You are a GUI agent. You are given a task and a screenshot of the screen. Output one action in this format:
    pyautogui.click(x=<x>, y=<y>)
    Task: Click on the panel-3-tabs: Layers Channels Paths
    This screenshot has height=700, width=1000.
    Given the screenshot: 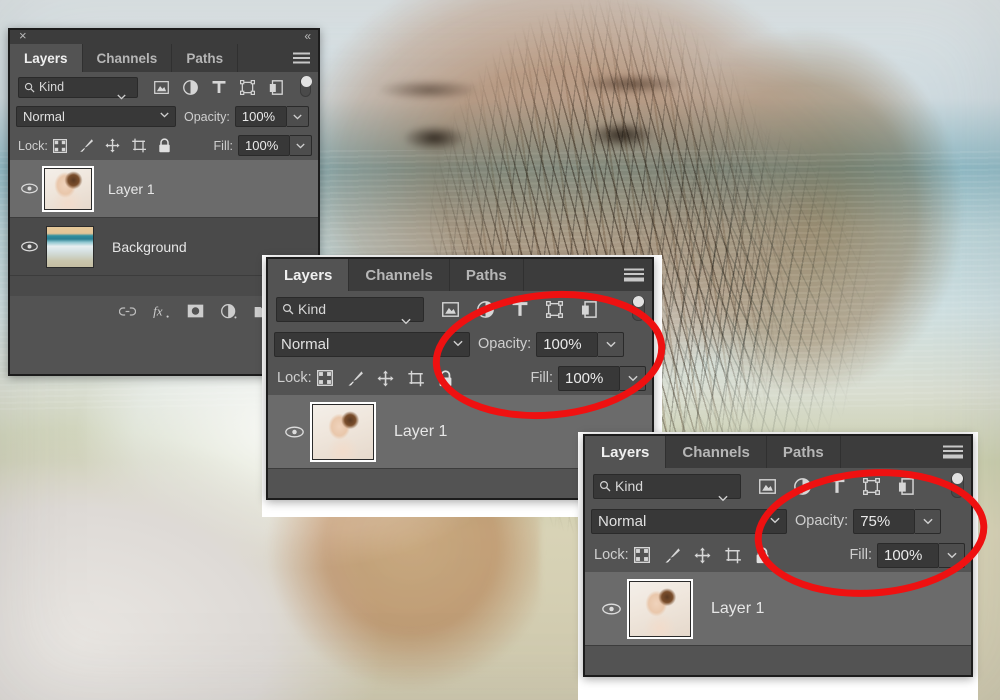 What is the action you would take?
    pyautogui.click(x=778, y=452)
    